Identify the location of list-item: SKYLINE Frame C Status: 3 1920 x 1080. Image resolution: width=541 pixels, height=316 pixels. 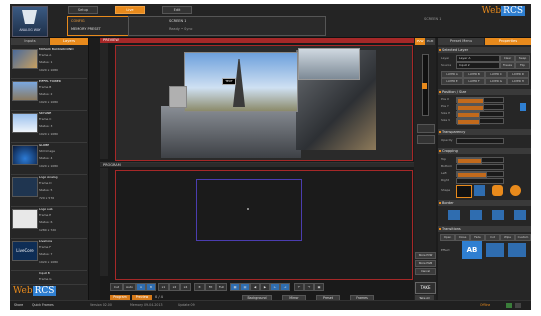
(49, 126).